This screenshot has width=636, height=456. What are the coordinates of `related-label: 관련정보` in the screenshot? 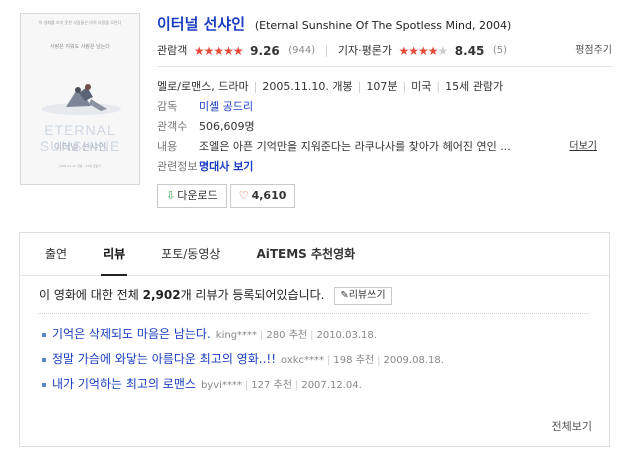 It's located at (177, 166).